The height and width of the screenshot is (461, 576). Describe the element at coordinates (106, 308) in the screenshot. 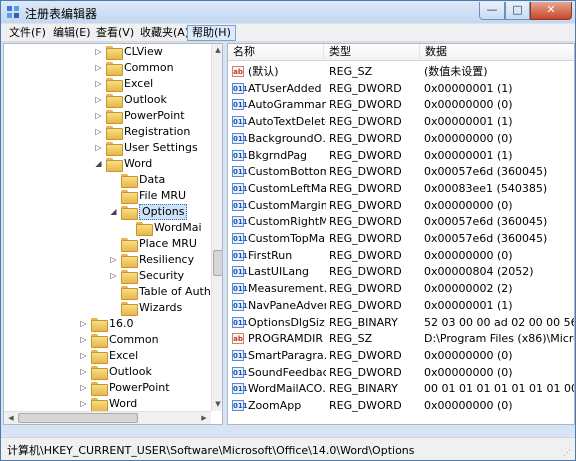

I see `tree-item: Wizards` at that location.